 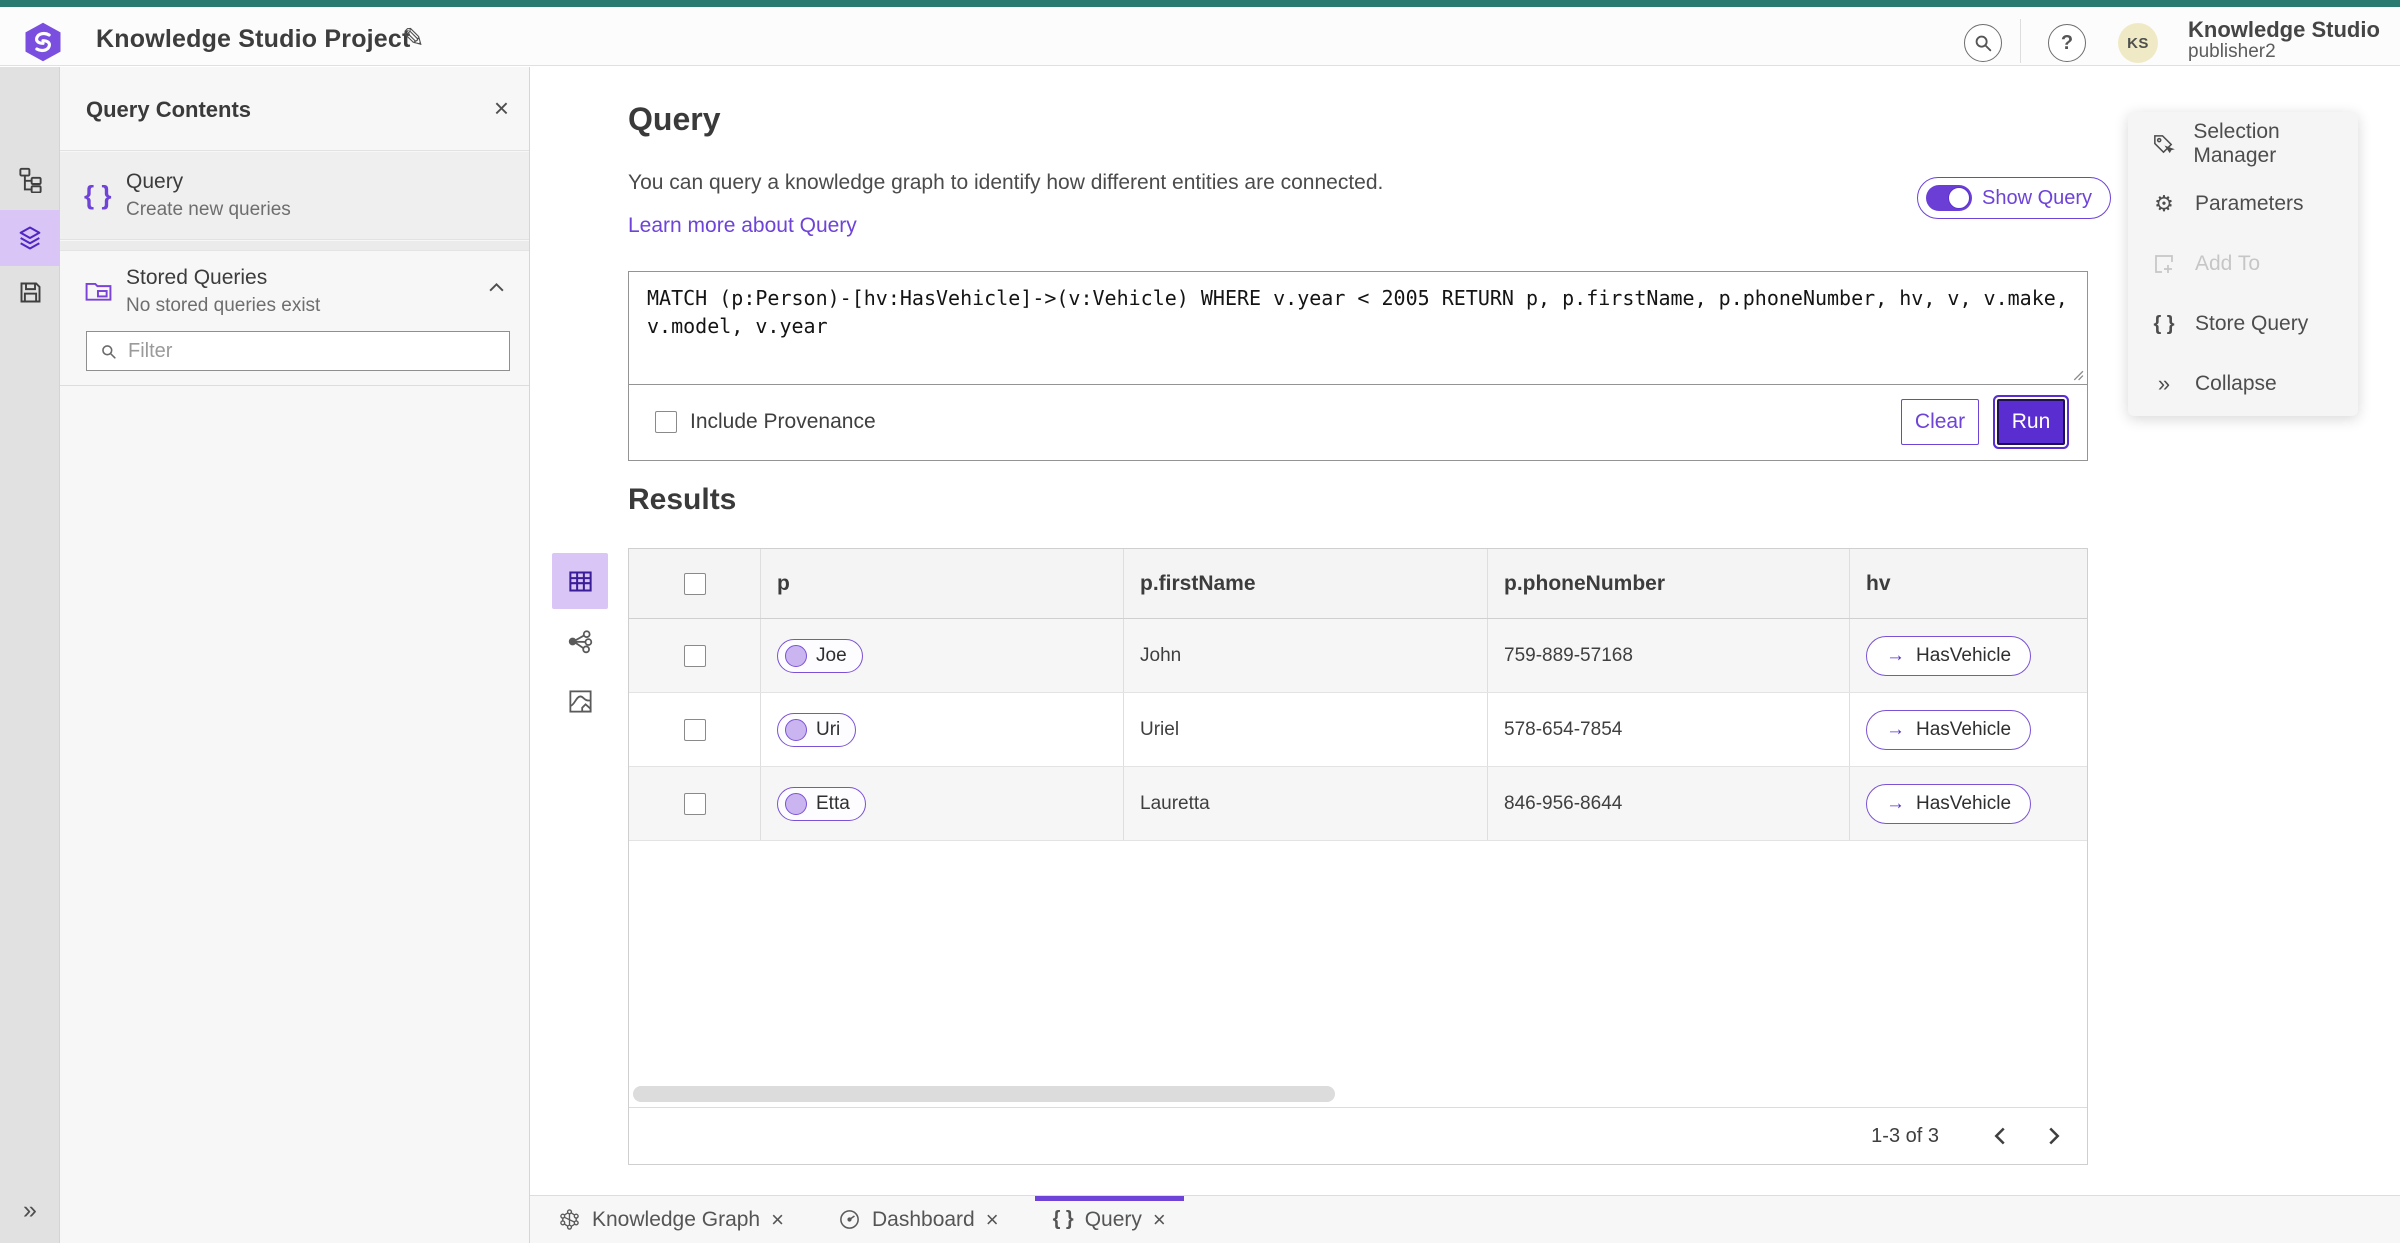 I want to click on query-item-texts: Query Create new queries, so click(x=208, y=195).